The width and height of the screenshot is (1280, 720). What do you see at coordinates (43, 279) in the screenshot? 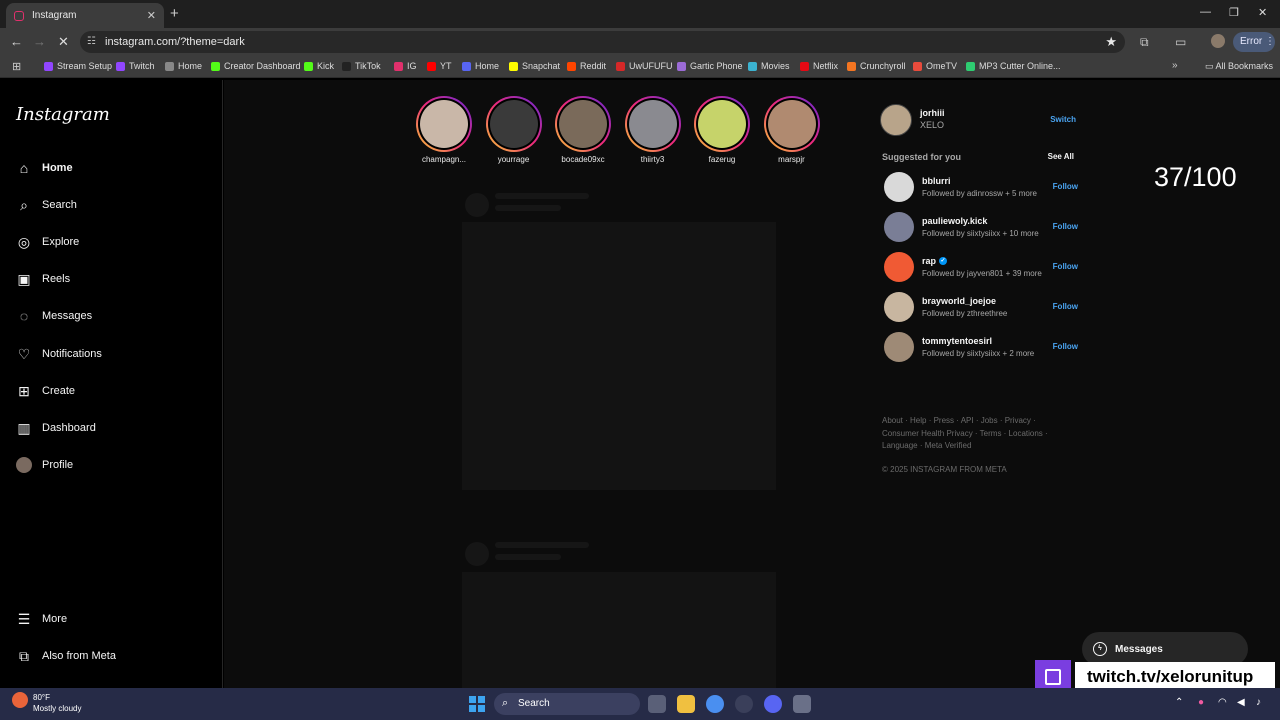
I see `nav-item-reels: ▣ Reels` at bounding box center [43, 279].